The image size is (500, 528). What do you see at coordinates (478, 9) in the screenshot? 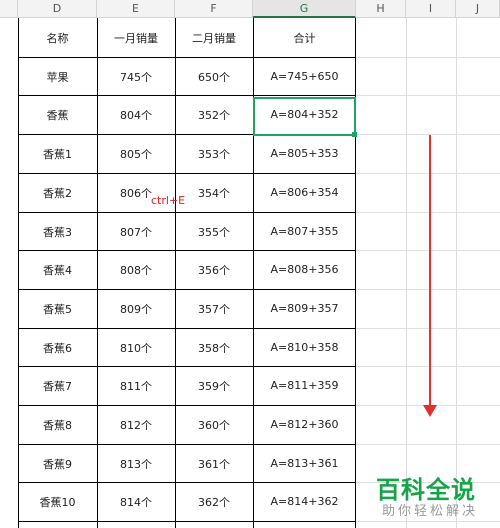
I see `column-header-j: J` at bounding box center [478, 9].